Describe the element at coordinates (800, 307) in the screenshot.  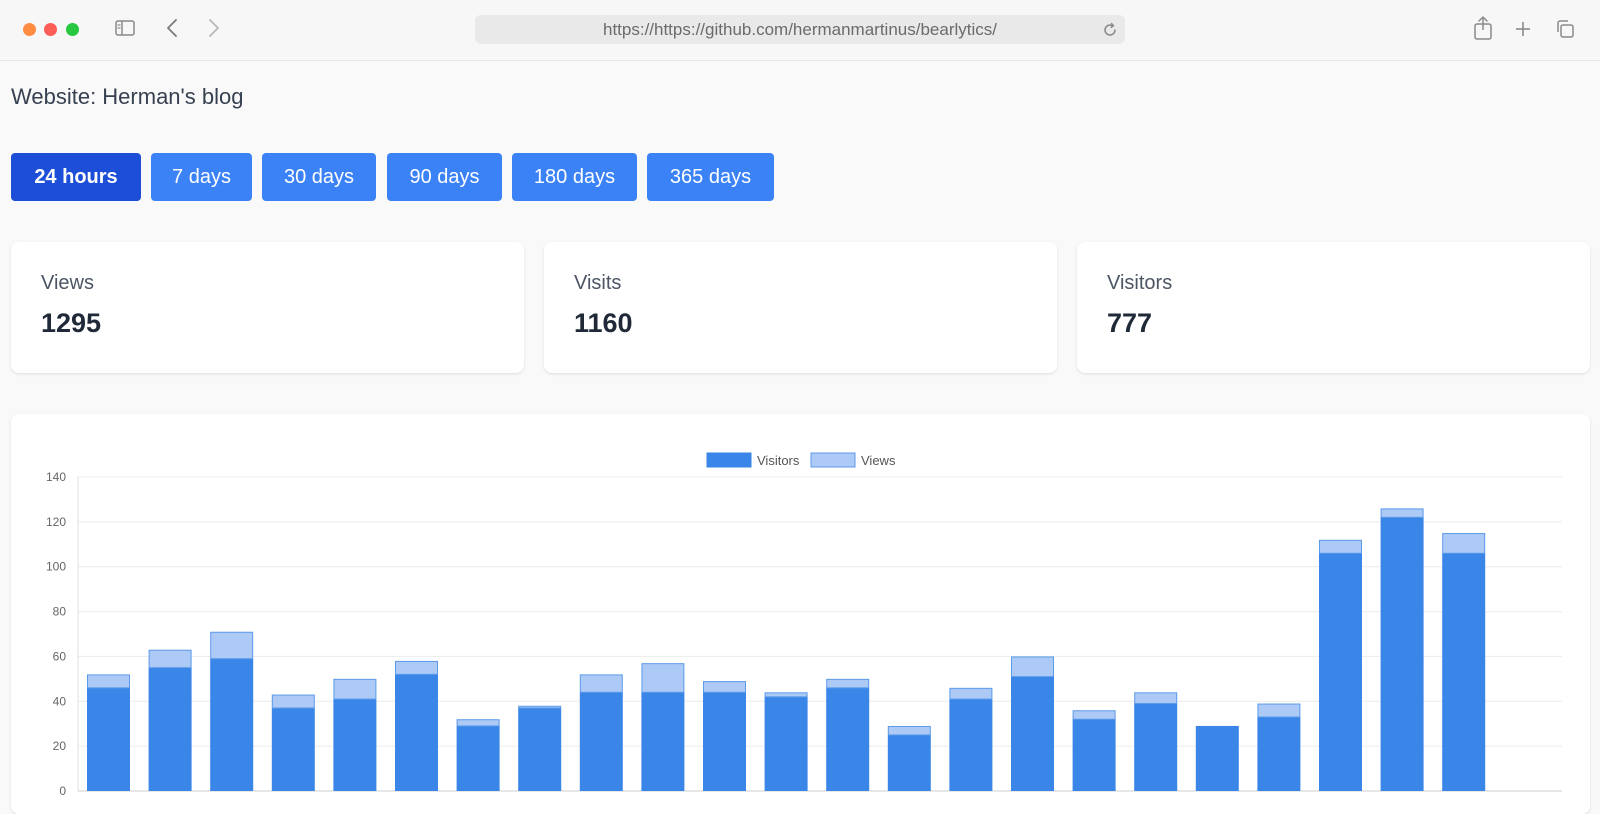
I see `stat-card-visits: Visits 1160` at that location.